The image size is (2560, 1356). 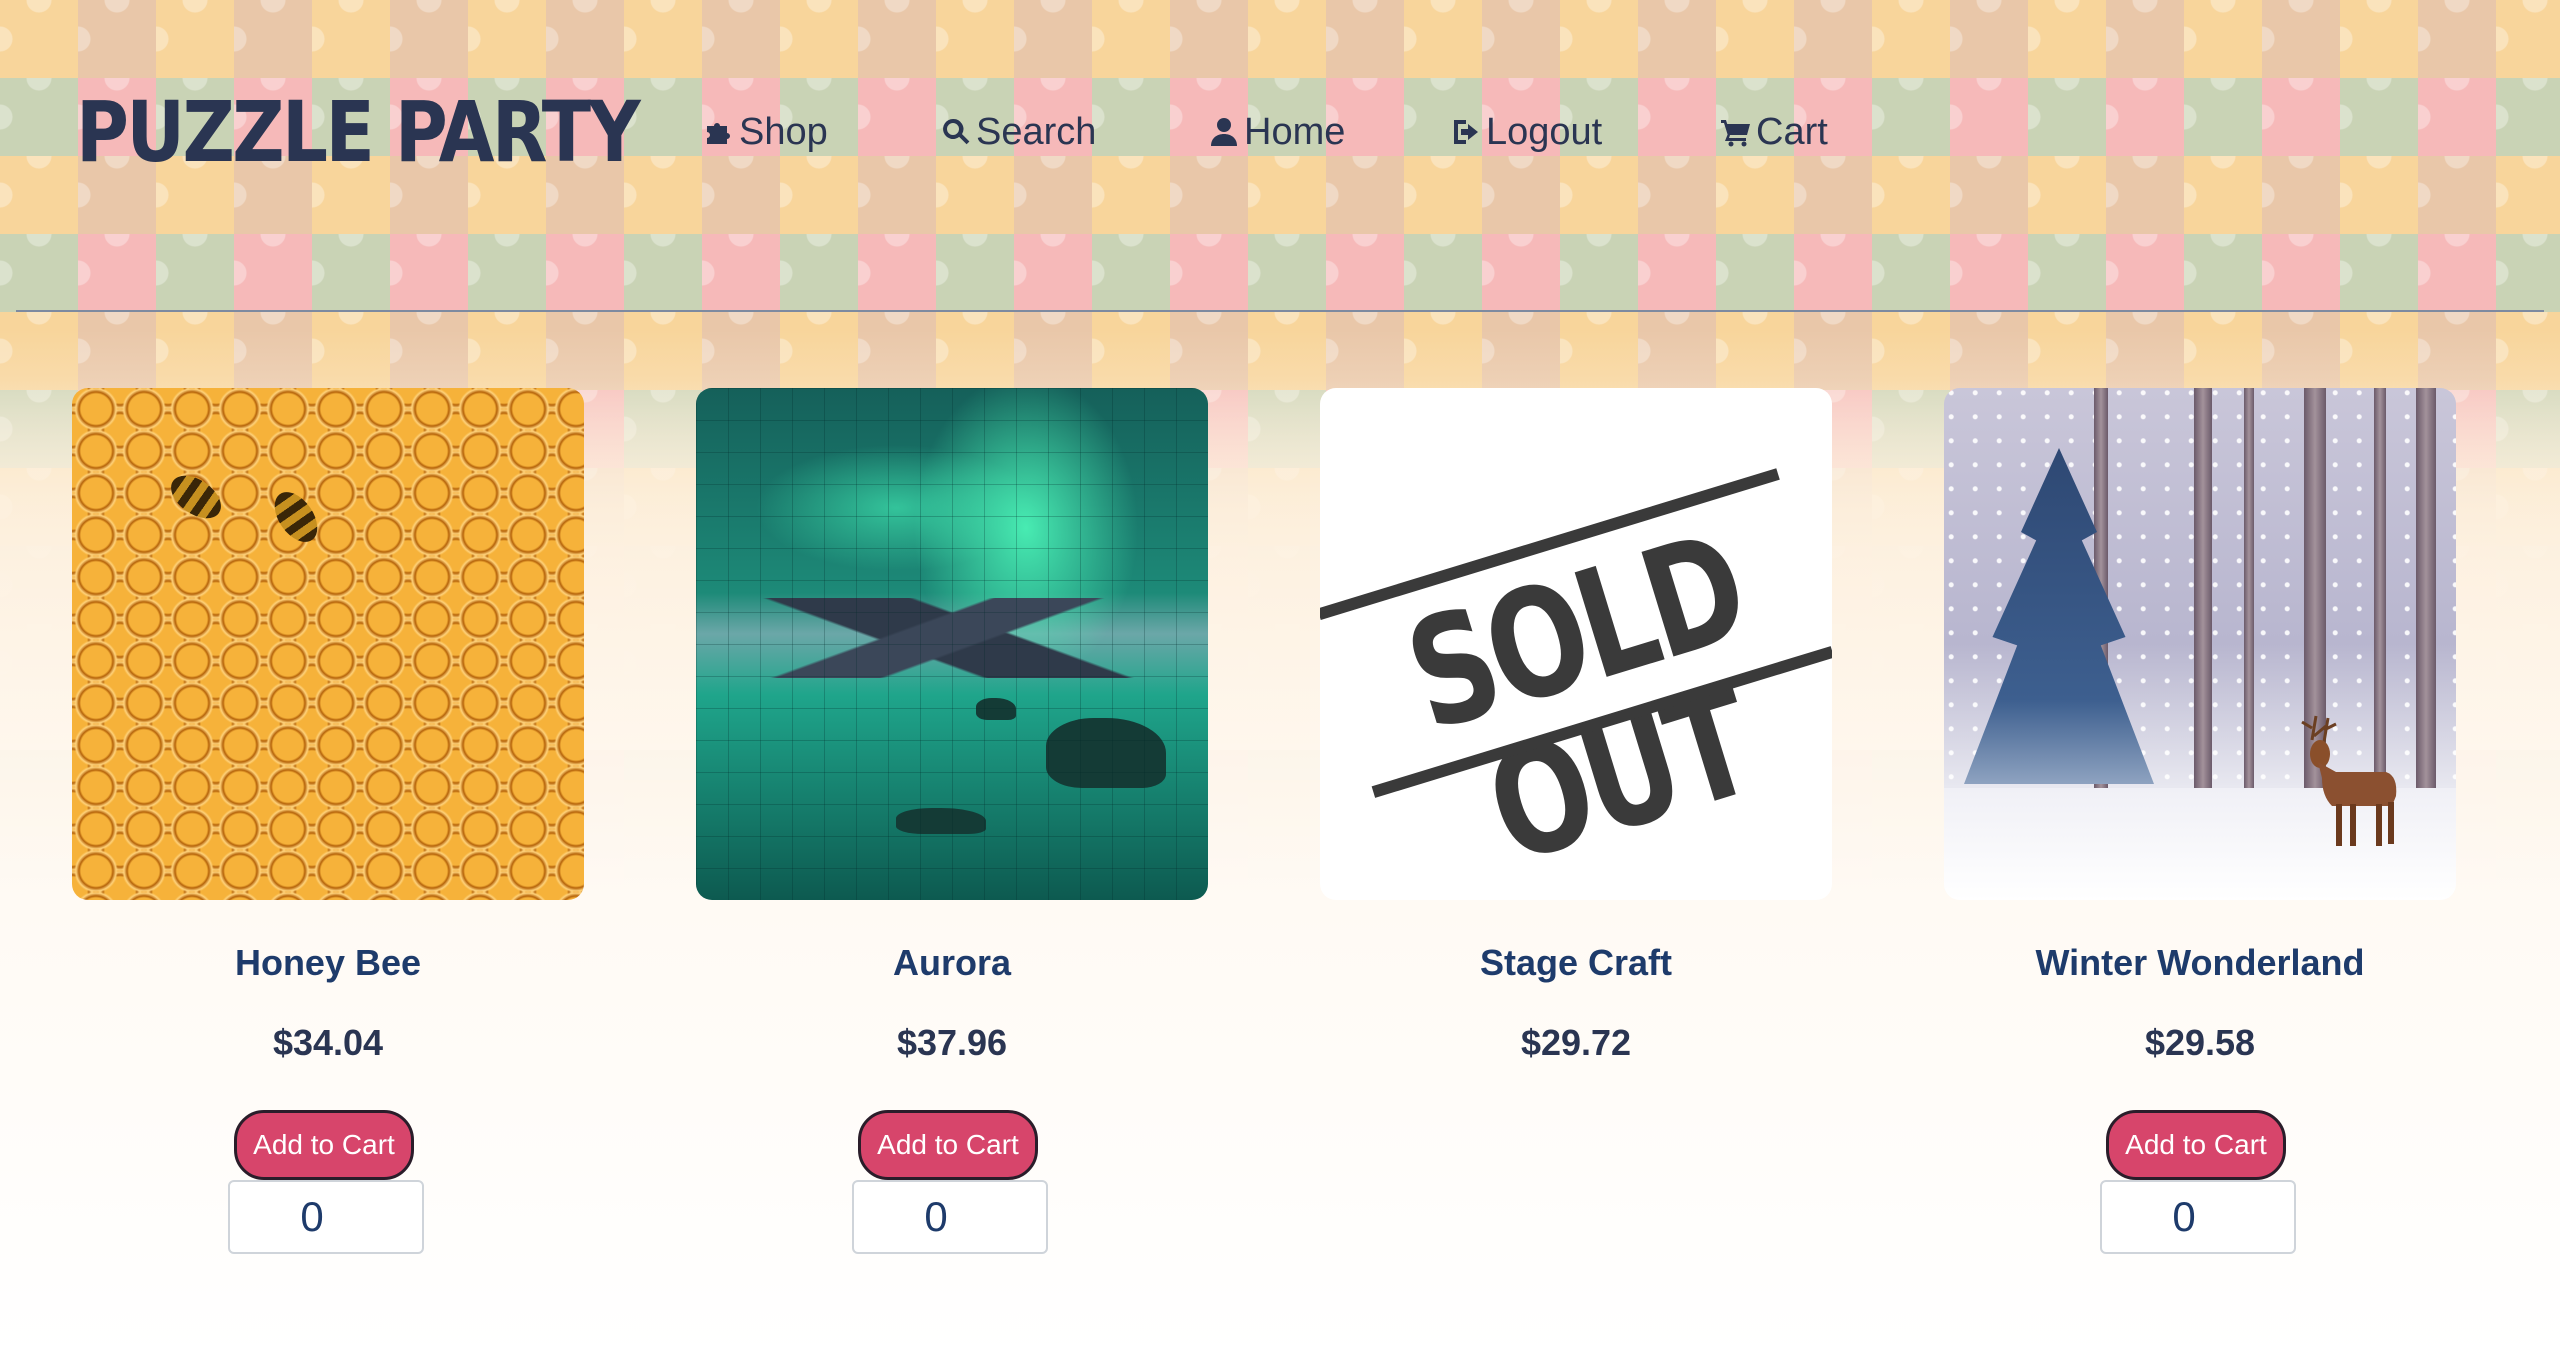 What do you see at coordinates (1280, 311) in the screenshot?
I see `header-divider` at bounding box center [1280, 311].